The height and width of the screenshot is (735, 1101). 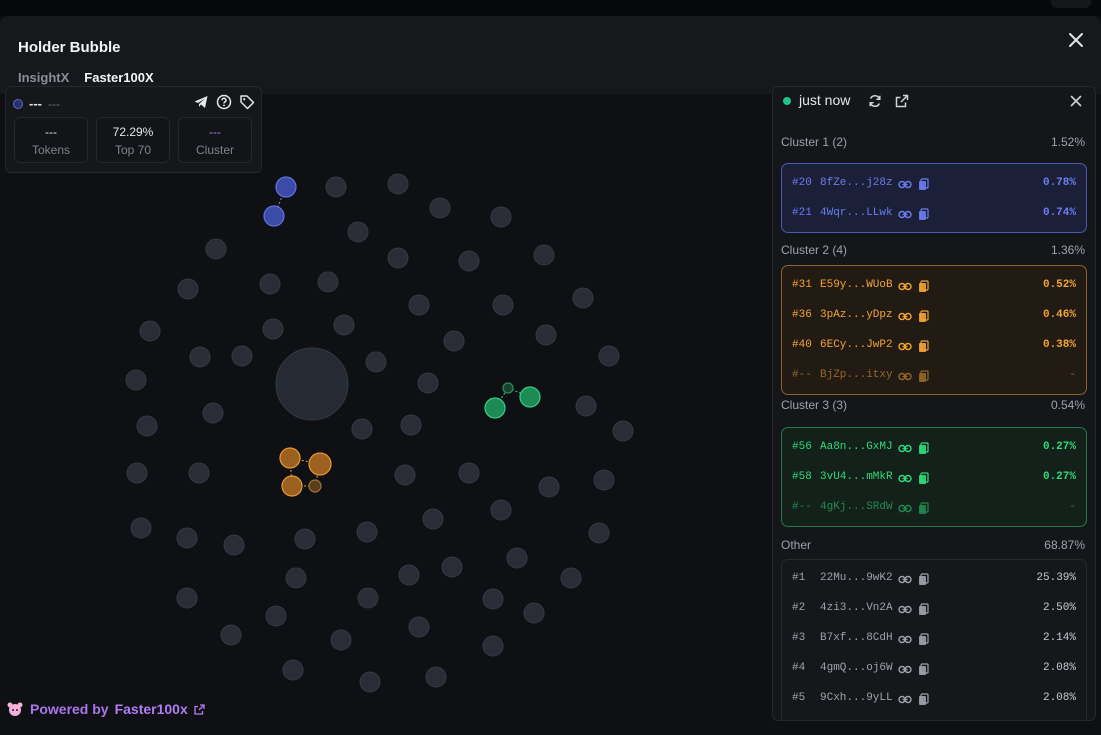 What do you see at coordinates (312, 384) in the screenshot?
I see `top-holder-bubble` at bounding box center [312, 384].